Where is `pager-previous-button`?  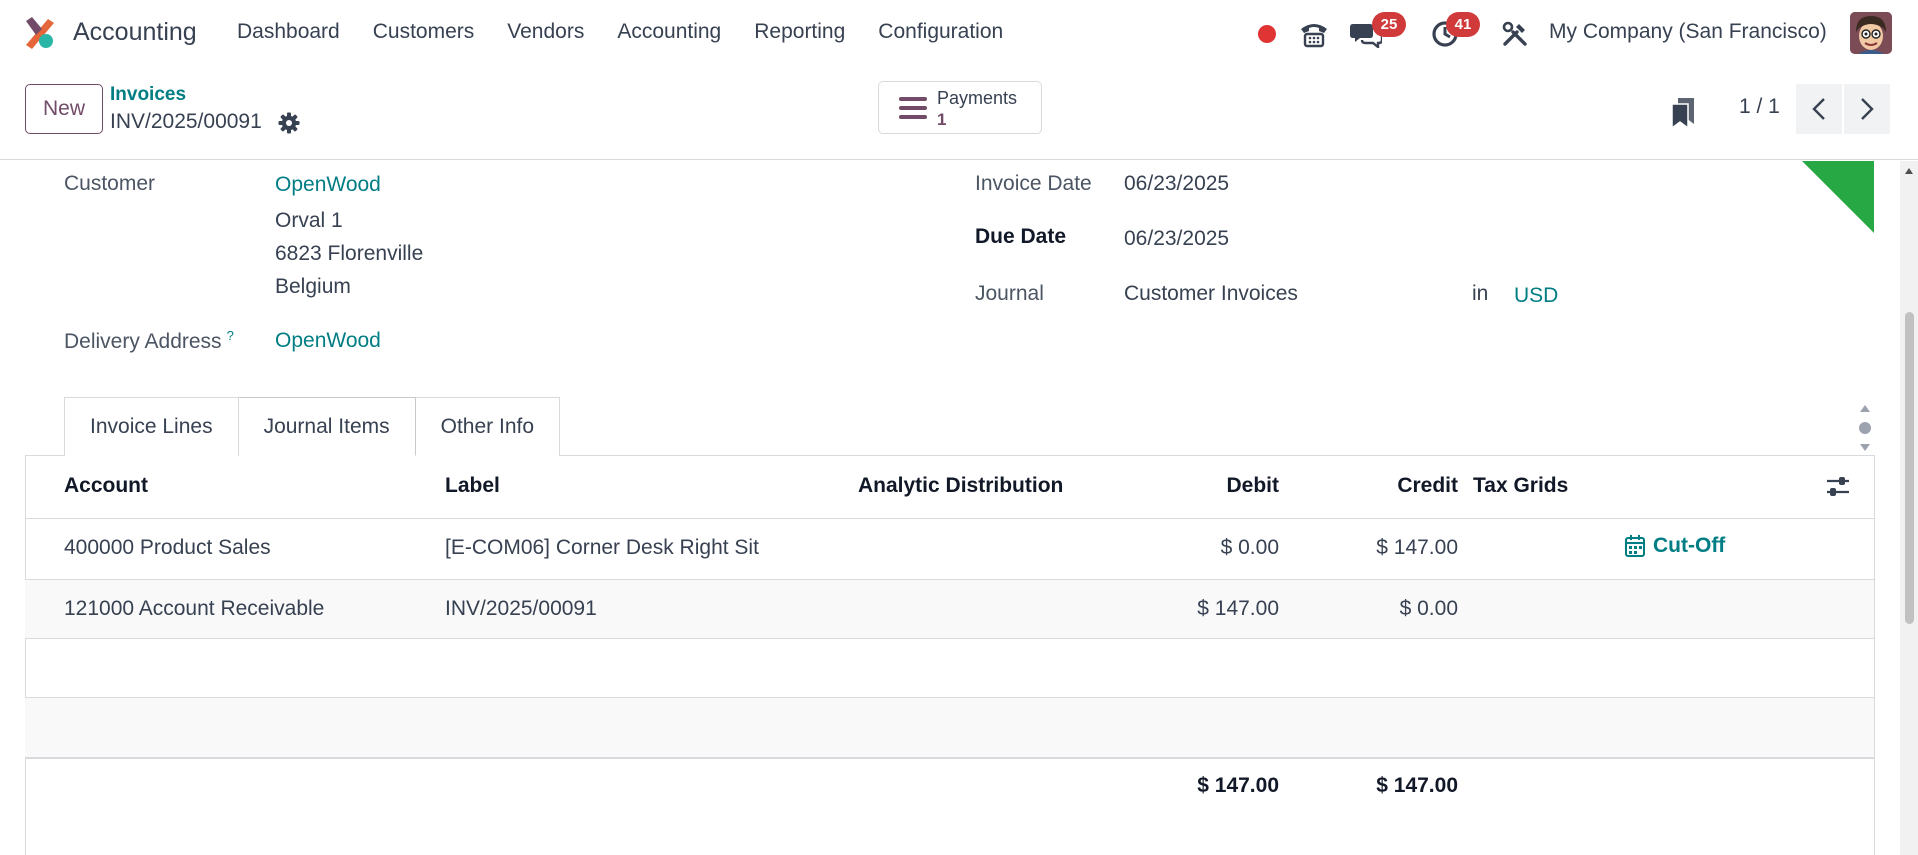 pager-previous-button is located at coordinates (1819, 109).